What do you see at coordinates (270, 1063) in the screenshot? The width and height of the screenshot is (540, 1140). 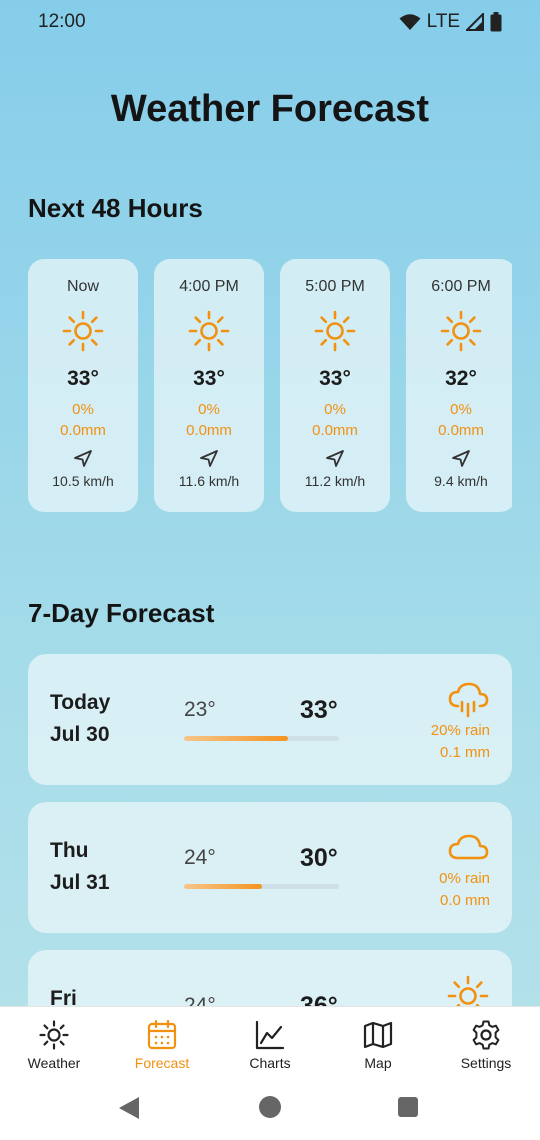 I see `nav-item-label: Charts` at bounding box center [270, 1063].